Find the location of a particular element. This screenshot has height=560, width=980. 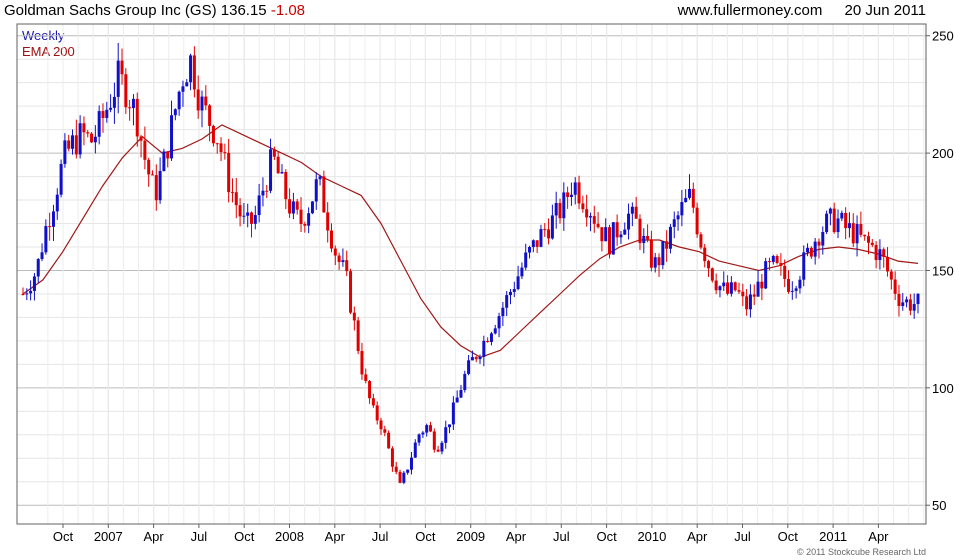

y-tick-label: 50 is located at coordinates (939, 505).